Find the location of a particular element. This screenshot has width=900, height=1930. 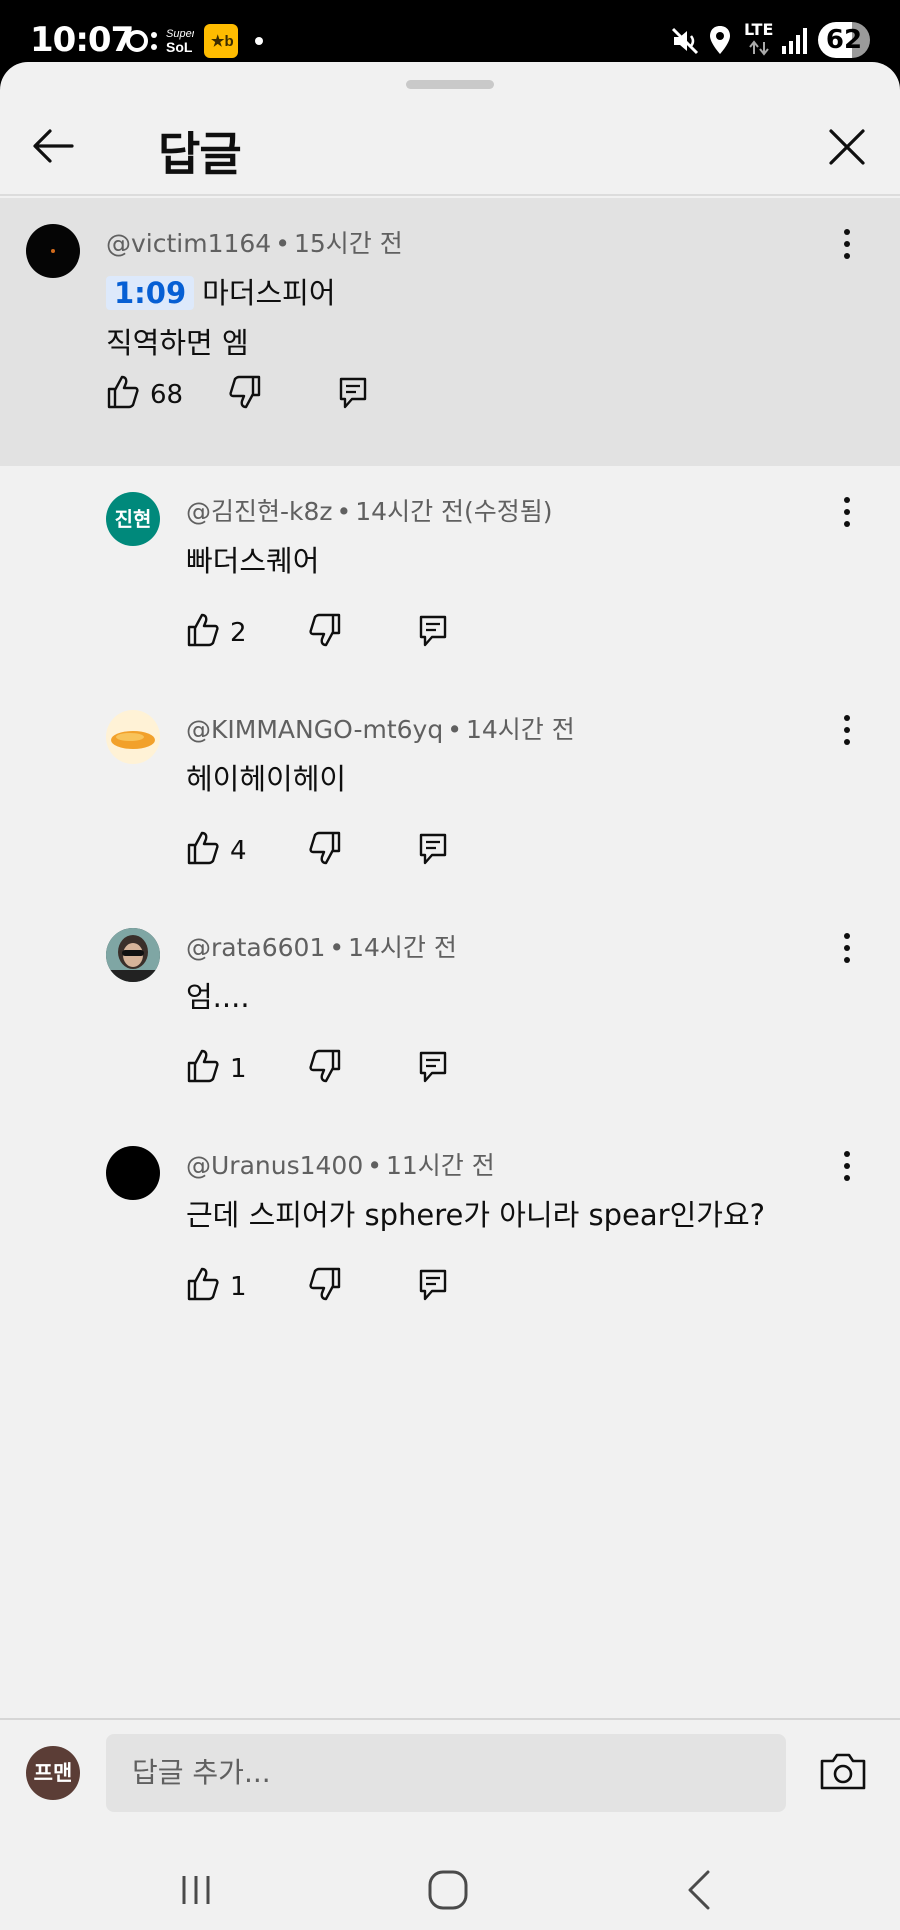

comment-time: 15시간 전 is located at coordinates (348, 243).